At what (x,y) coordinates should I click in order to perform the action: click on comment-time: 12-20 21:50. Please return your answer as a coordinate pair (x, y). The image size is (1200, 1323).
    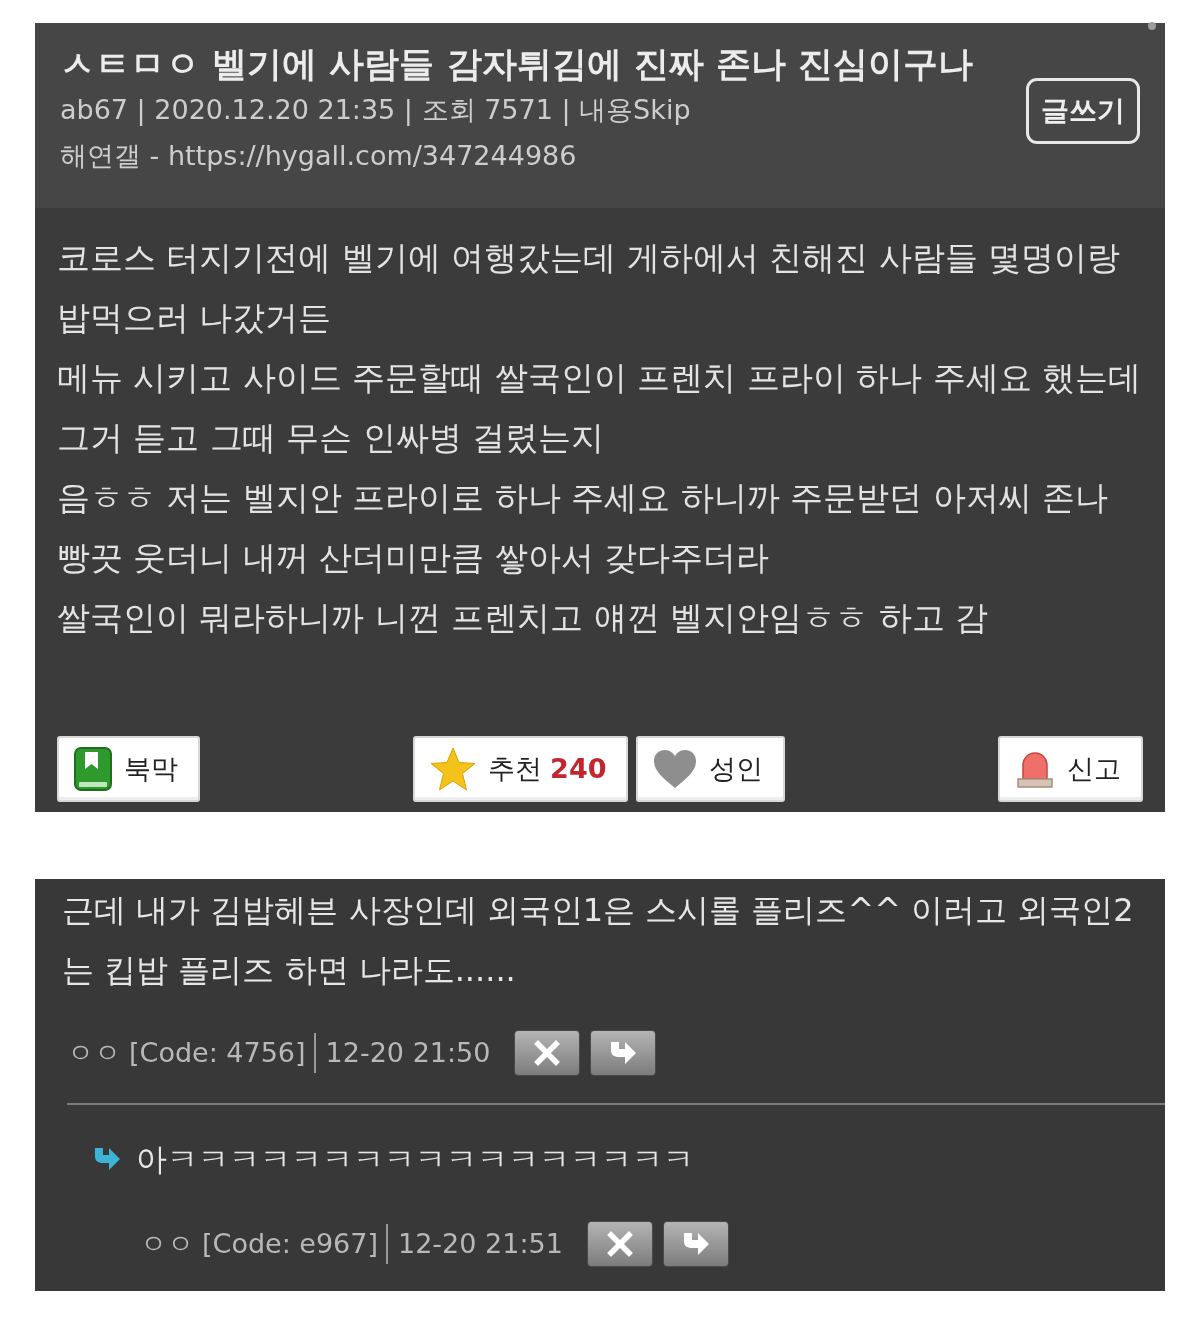
    Looking at the image, I should click on (408, 1053).